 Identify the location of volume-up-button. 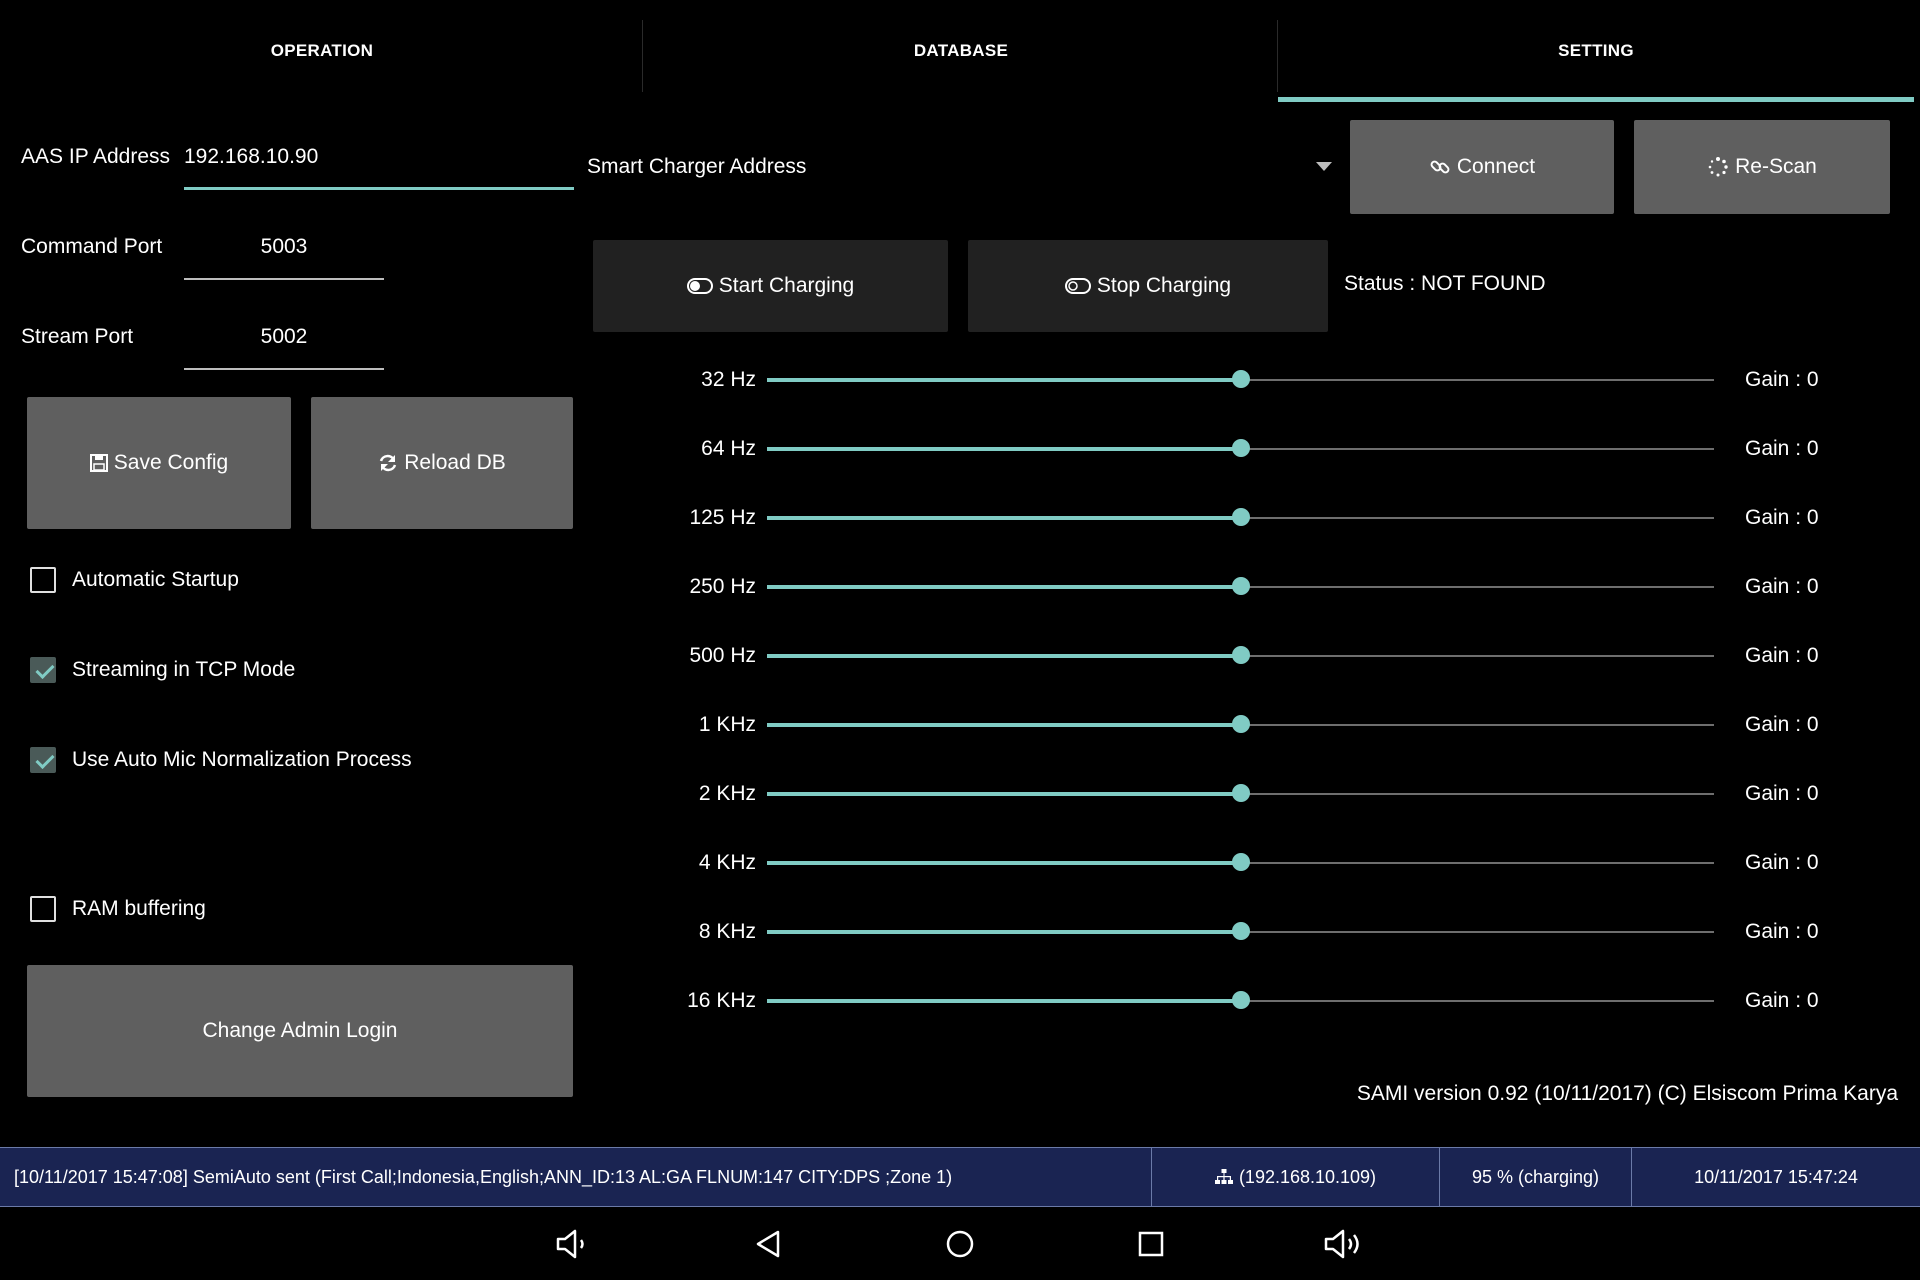
(1344, 1244).